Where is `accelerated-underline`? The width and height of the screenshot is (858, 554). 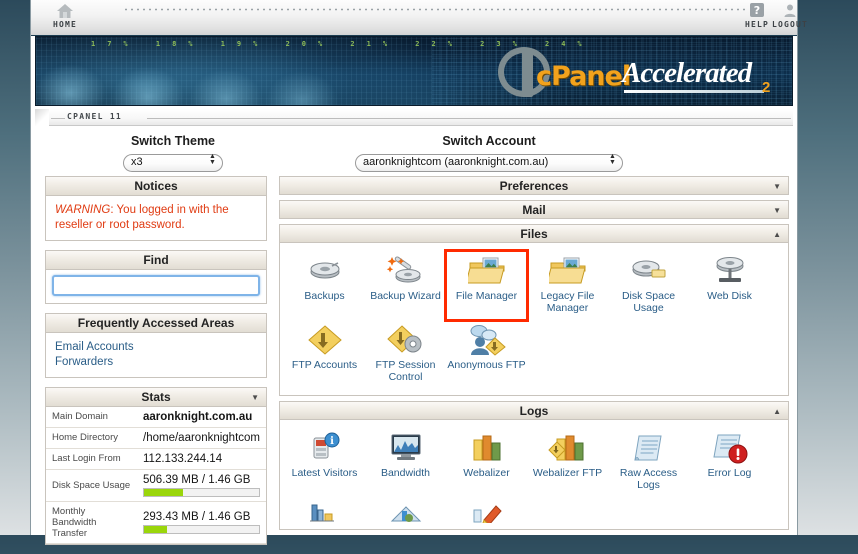
accelerated-underline is located at coordinates (694, 91).